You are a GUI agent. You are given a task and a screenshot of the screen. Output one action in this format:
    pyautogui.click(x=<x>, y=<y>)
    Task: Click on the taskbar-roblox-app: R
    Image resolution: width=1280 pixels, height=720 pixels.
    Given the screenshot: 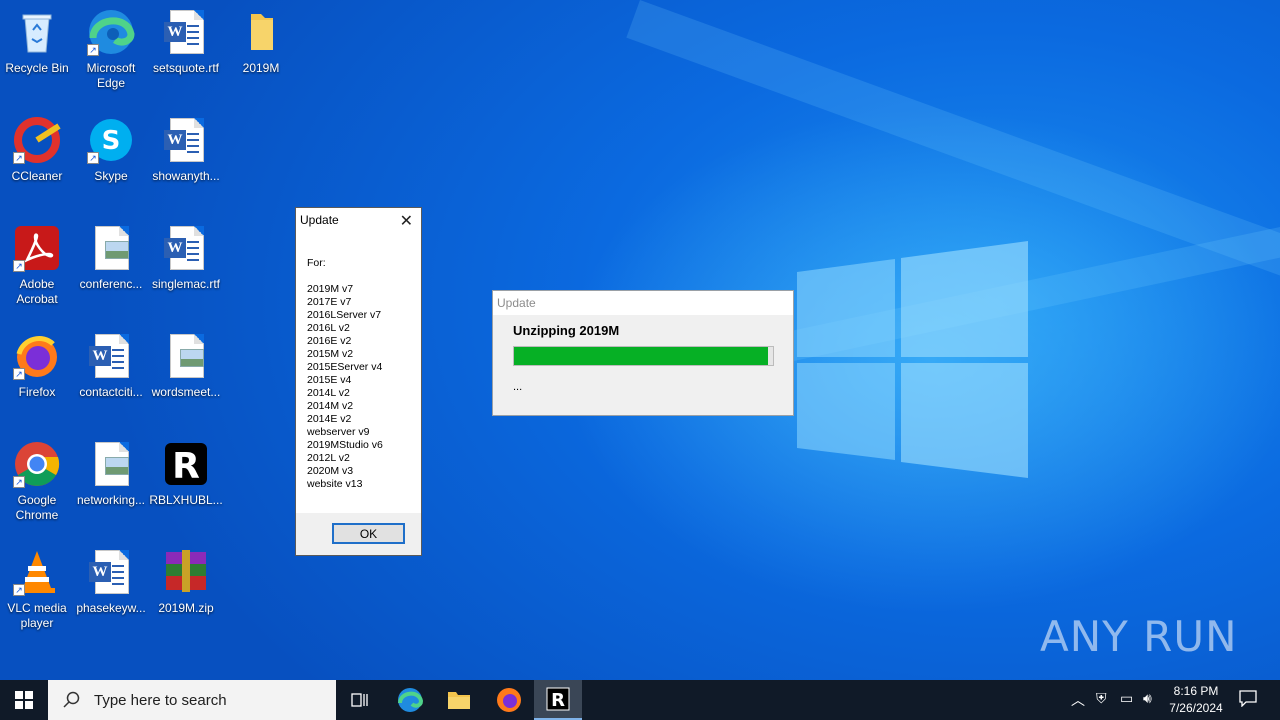 What is the action you would take?
    pyautogui.click(x=558, y=700)
    